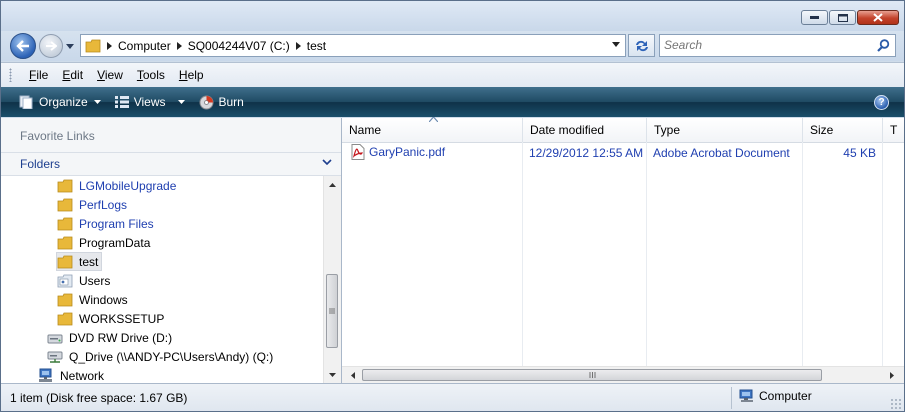 This screenshot has height=412, width=905. Describe the element at coordinates (110, 75) in the screenshot. I see `menu-view: View` at that location.